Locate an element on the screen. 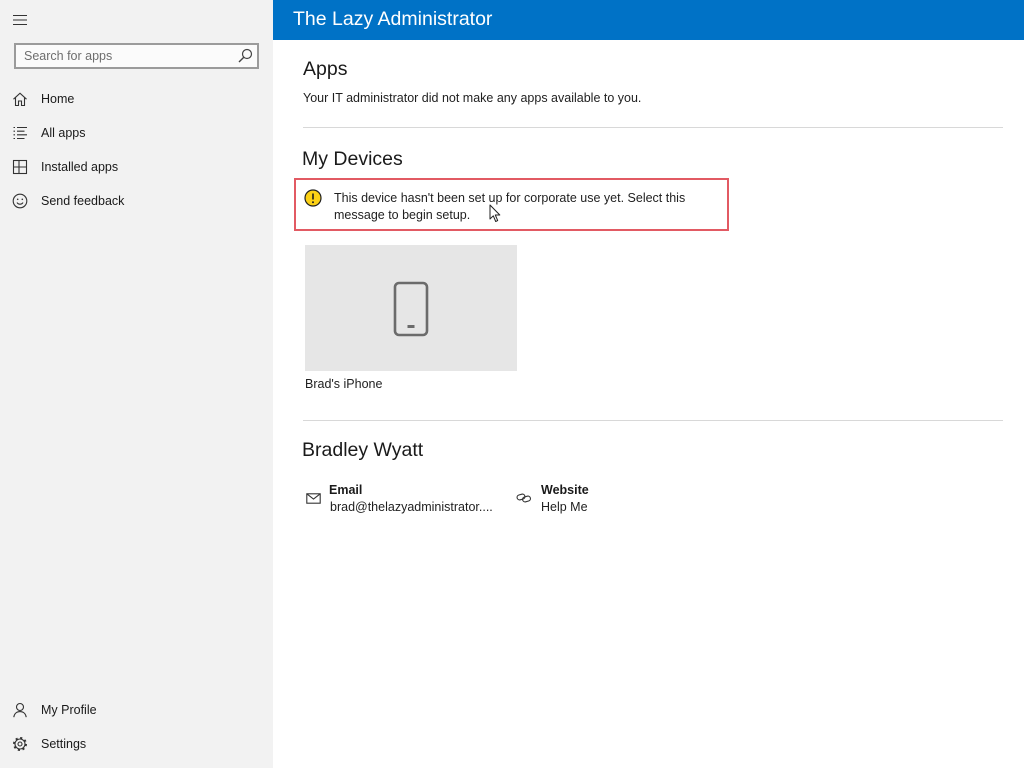 Image resolution: width=1024 pixels, height=768 pixels. installed-apps-icon is located at coordinates (20, 167).